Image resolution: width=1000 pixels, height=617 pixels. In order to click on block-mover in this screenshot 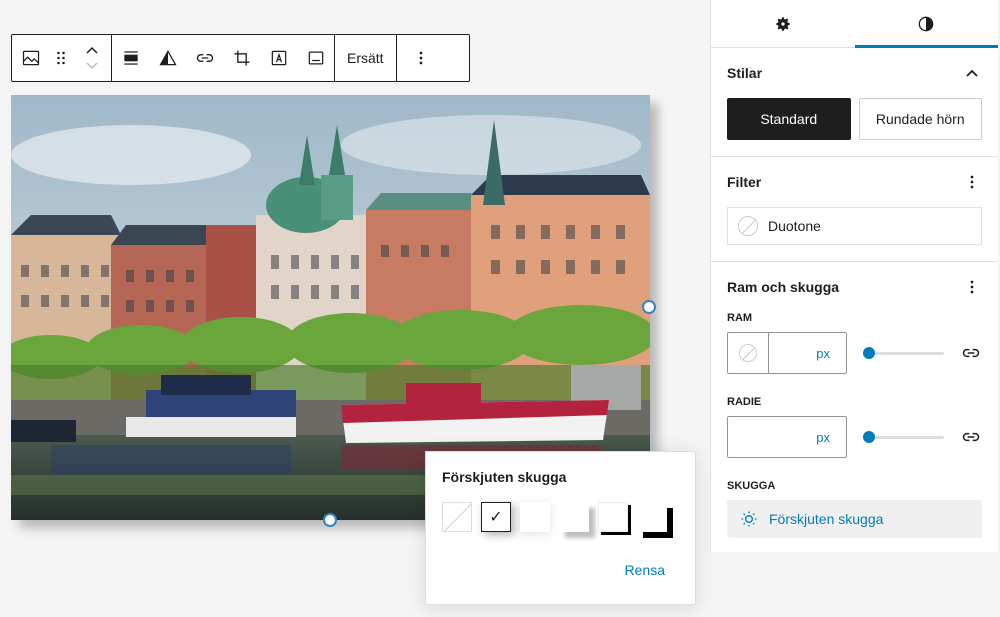, I will do `click(92, 58)`.